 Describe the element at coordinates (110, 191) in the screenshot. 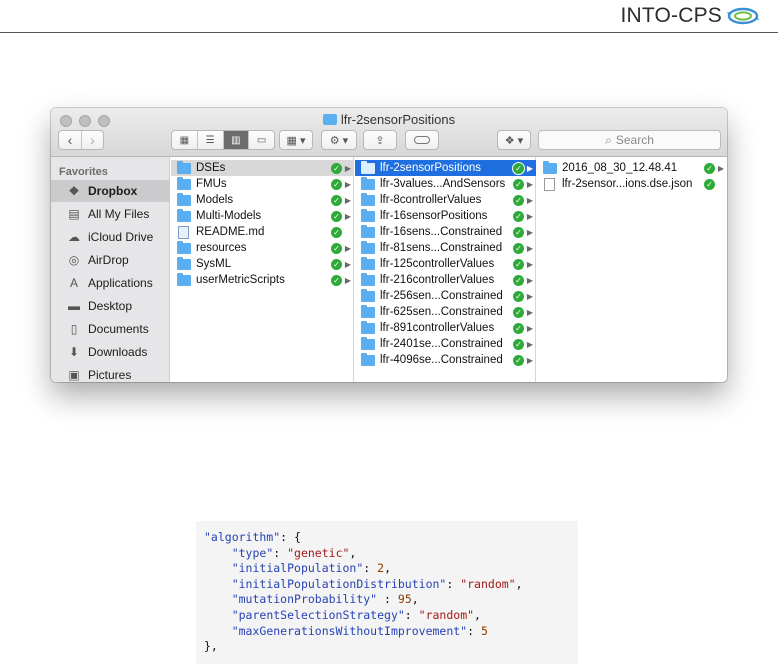

I see `sidebar-item-dropbox: ❖ Dropbox` at that location.